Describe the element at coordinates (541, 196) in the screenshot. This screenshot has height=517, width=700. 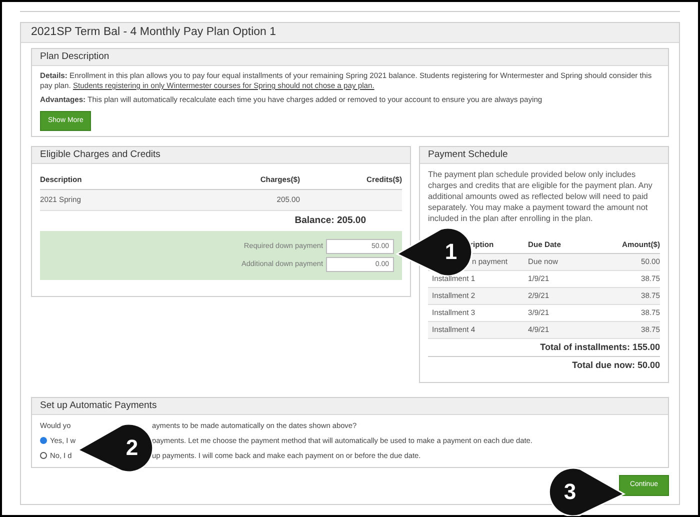
I see `schedule-intro: The payment plan schedule provided below only includes charges and credits that are eligible for the payment plan. Any additional amounts owed as reflected below will need to paid separately. You may make a payment toward the amount not included in the plan after enrolling in the plan.` at that location.